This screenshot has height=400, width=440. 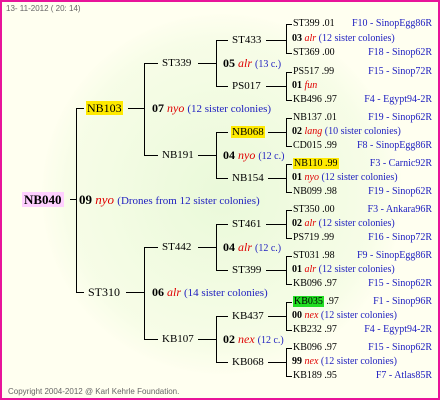 I want to click on gen3-queen: KB437, so click(x=248, y=316).